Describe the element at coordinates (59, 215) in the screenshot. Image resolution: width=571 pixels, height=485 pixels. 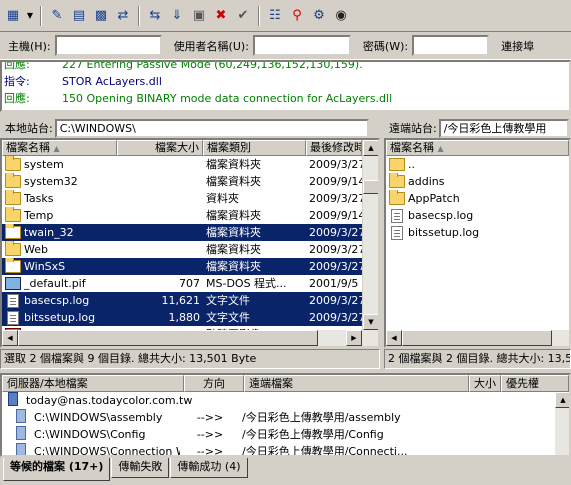
I see `file-name: Temp` at that location.